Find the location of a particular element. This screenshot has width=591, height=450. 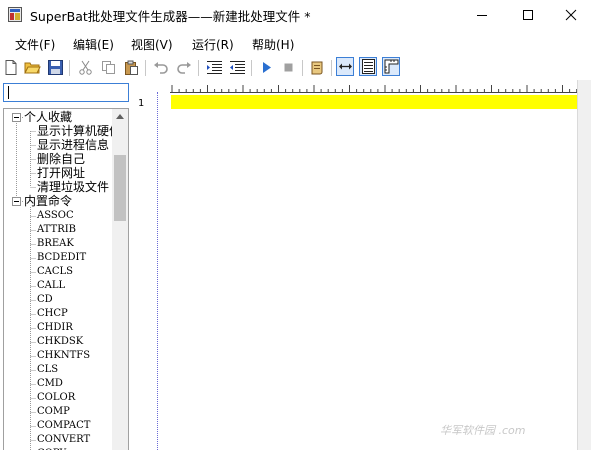

indent-icon is located at coordinates (214, 67).